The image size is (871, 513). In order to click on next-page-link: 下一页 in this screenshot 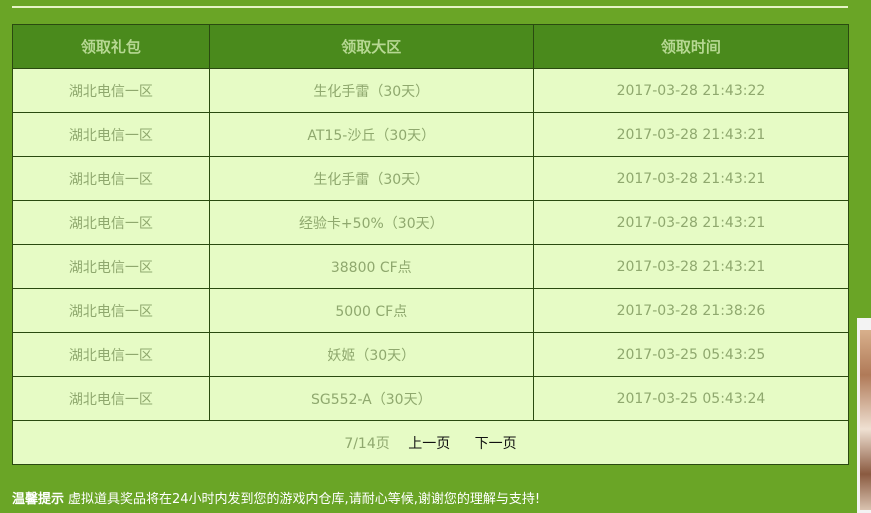, I will do `click(496, 444)`.